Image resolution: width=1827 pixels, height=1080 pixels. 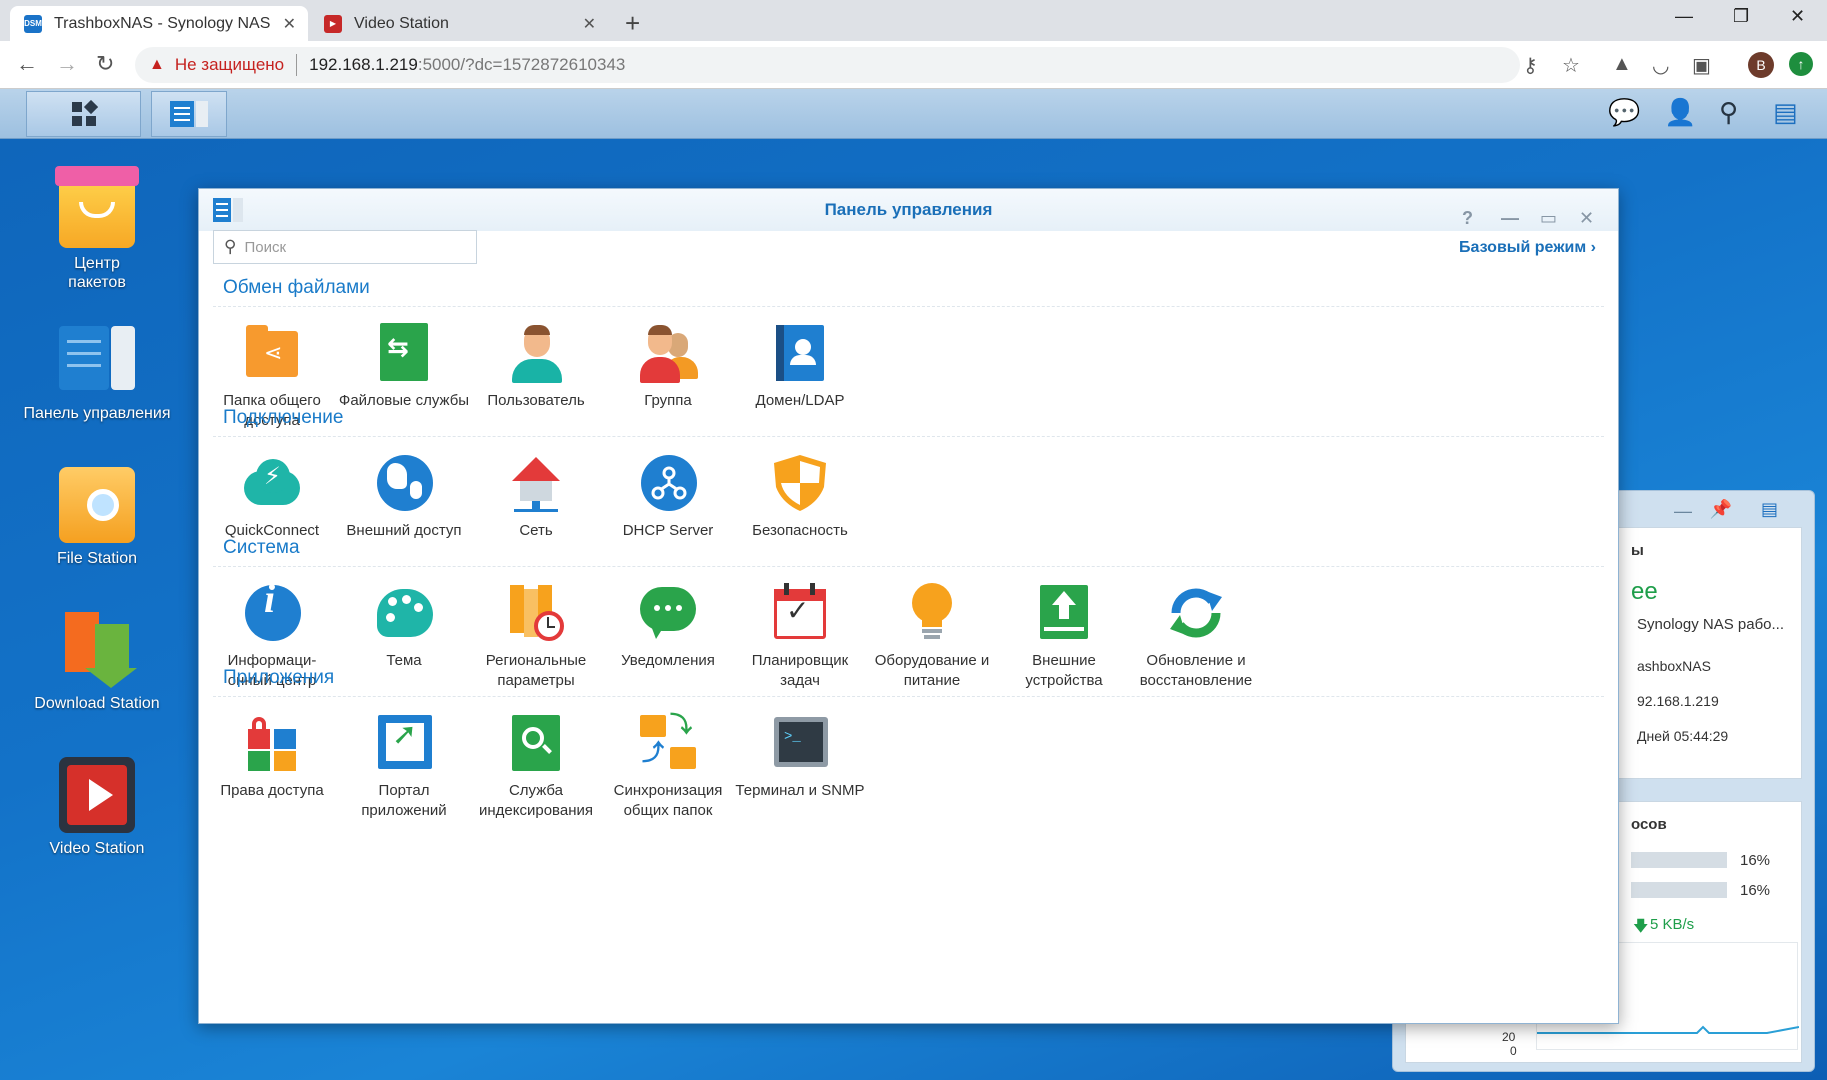 I want to click on close-icon: ✕, so click(x=1586, y=218).